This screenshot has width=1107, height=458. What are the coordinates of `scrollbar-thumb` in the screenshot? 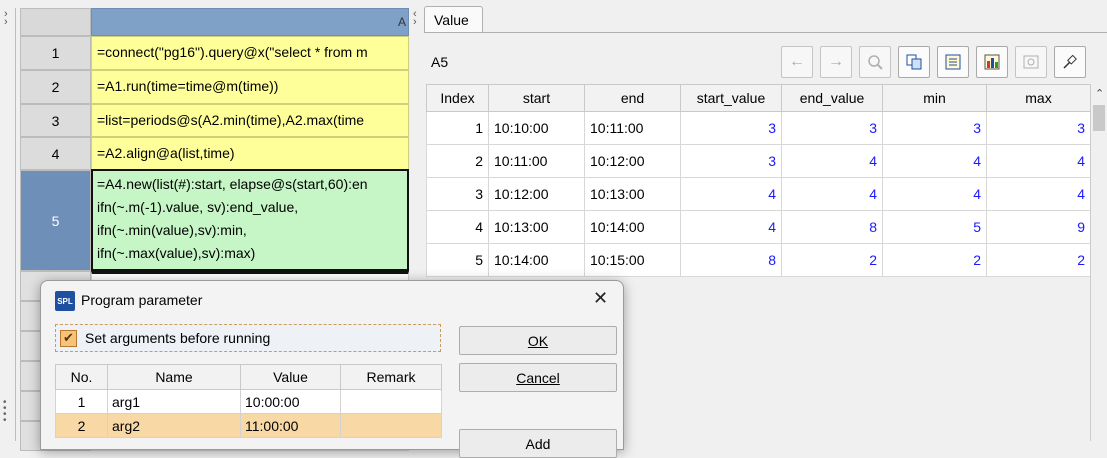 It's located at (1099, 118).